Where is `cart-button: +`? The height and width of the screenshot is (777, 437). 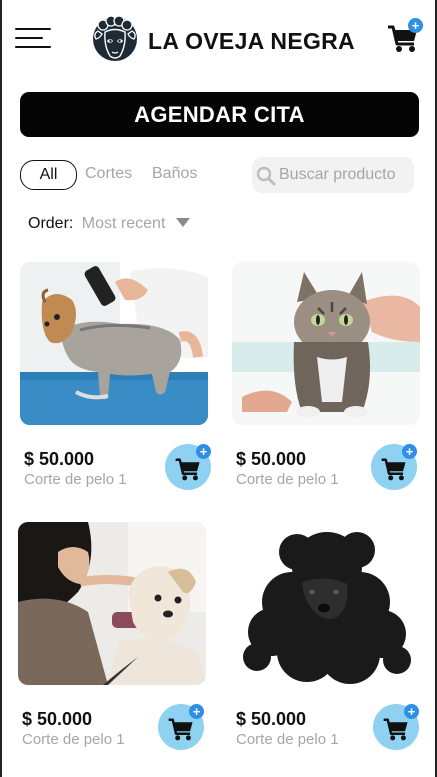
cart-button: + is located at coordinates (405, 37).